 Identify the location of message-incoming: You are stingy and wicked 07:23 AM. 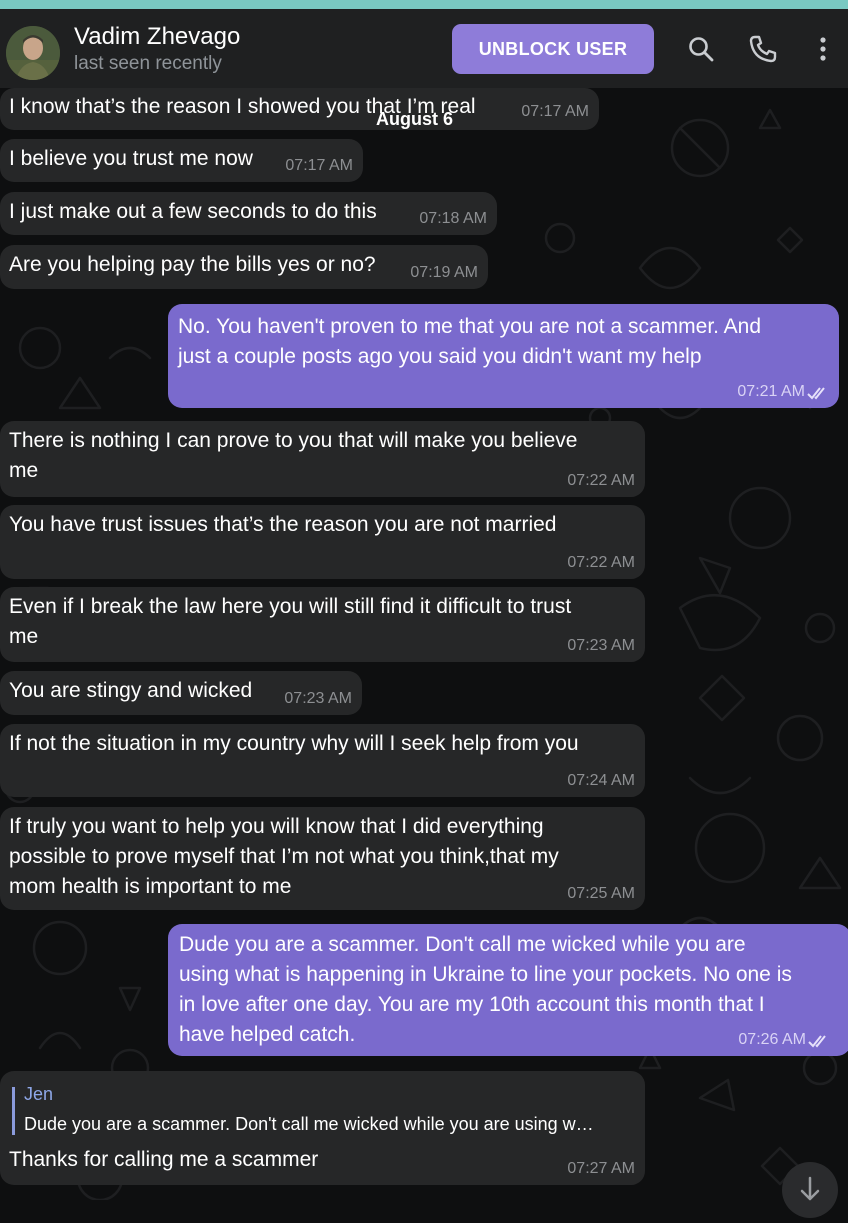
(181, 693).